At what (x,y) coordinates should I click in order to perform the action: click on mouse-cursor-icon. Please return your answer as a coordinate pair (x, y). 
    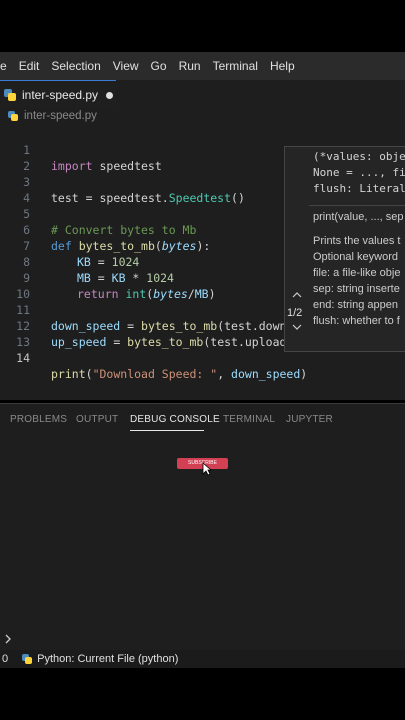
    Looking at the image, I should click on (207, 469).